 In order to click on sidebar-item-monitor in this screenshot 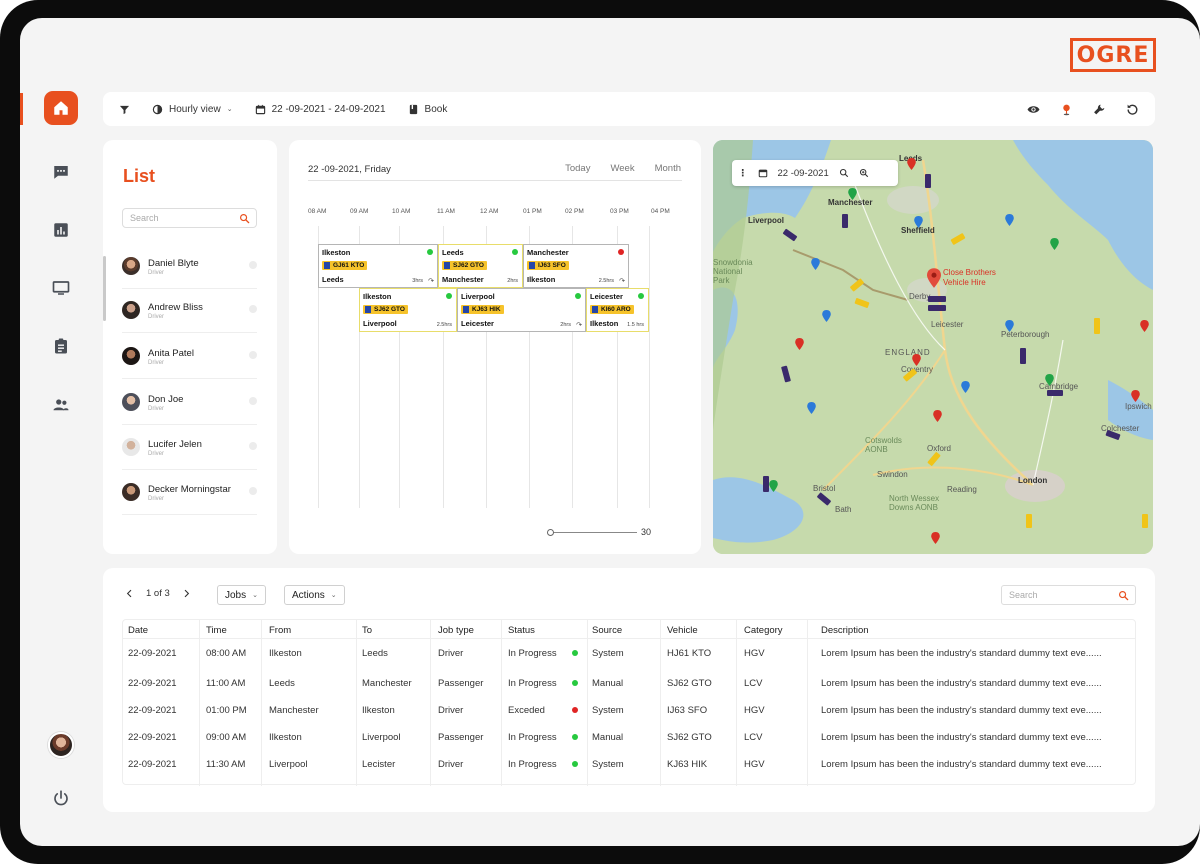, I will do `click(61, 288)`.